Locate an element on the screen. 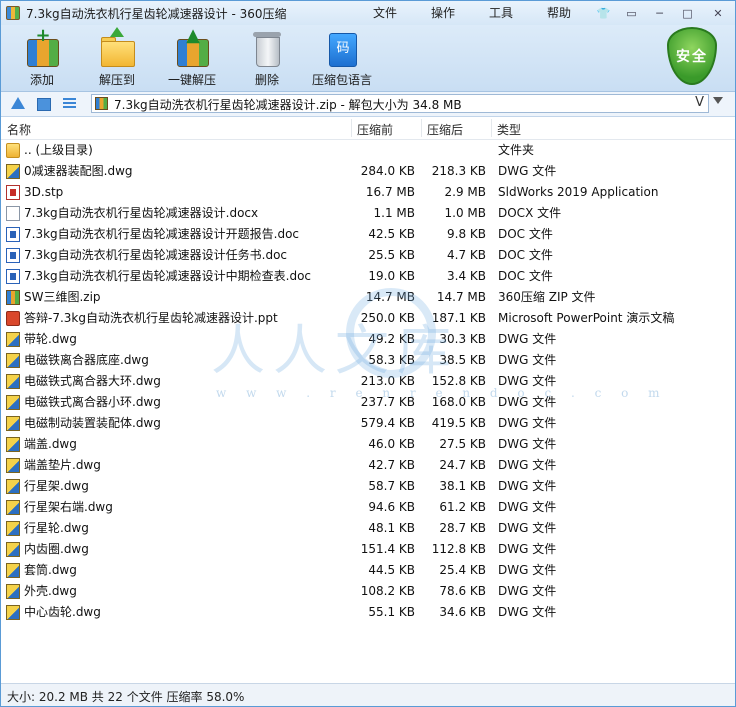 Image resolution: width=736 pixels, height=707 pixels. extract-to-button: 解压到 is located at coordinates (117, 58).